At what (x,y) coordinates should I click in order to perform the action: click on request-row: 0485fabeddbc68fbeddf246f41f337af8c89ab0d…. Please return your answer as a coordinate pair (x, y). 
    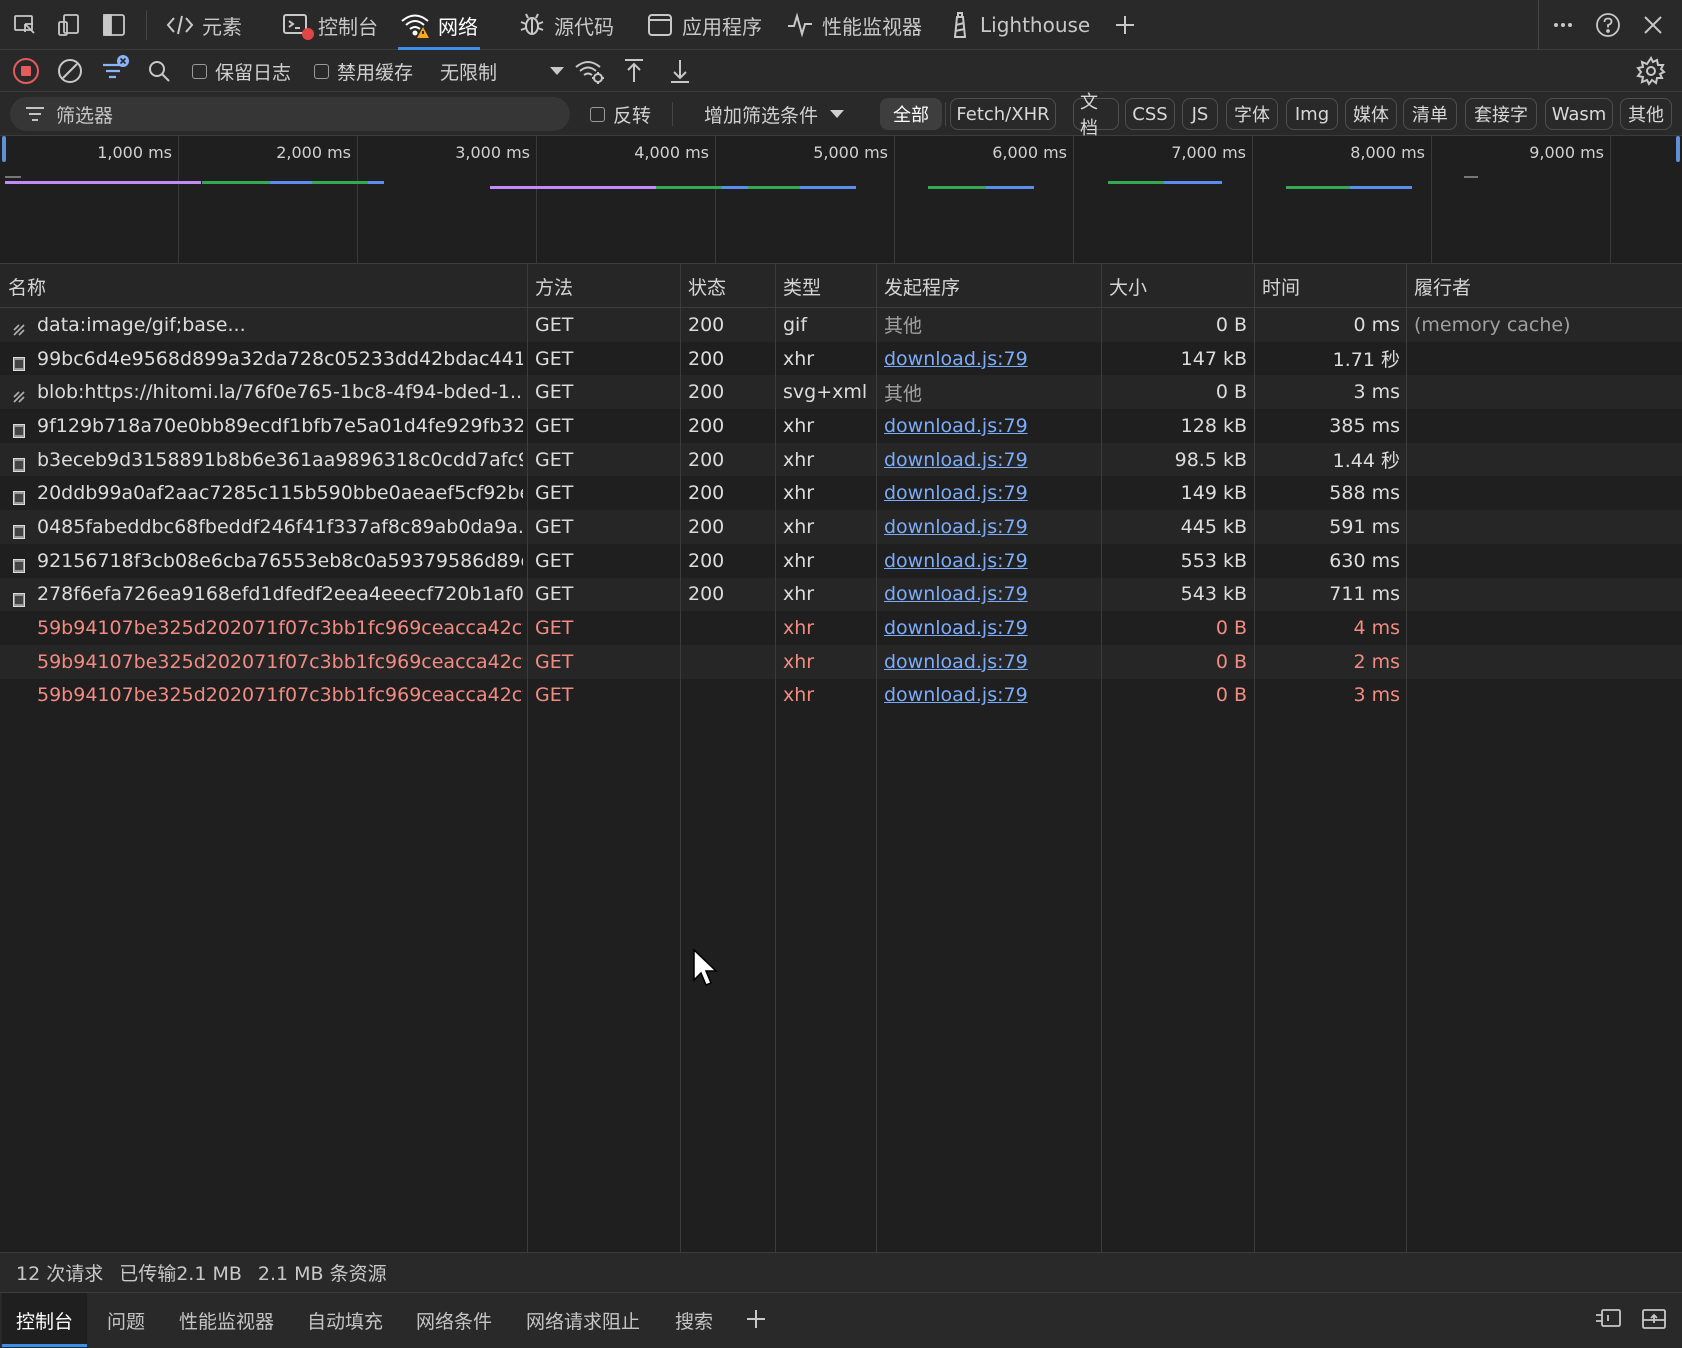
    Looking at the image, I should click on (841, 527).